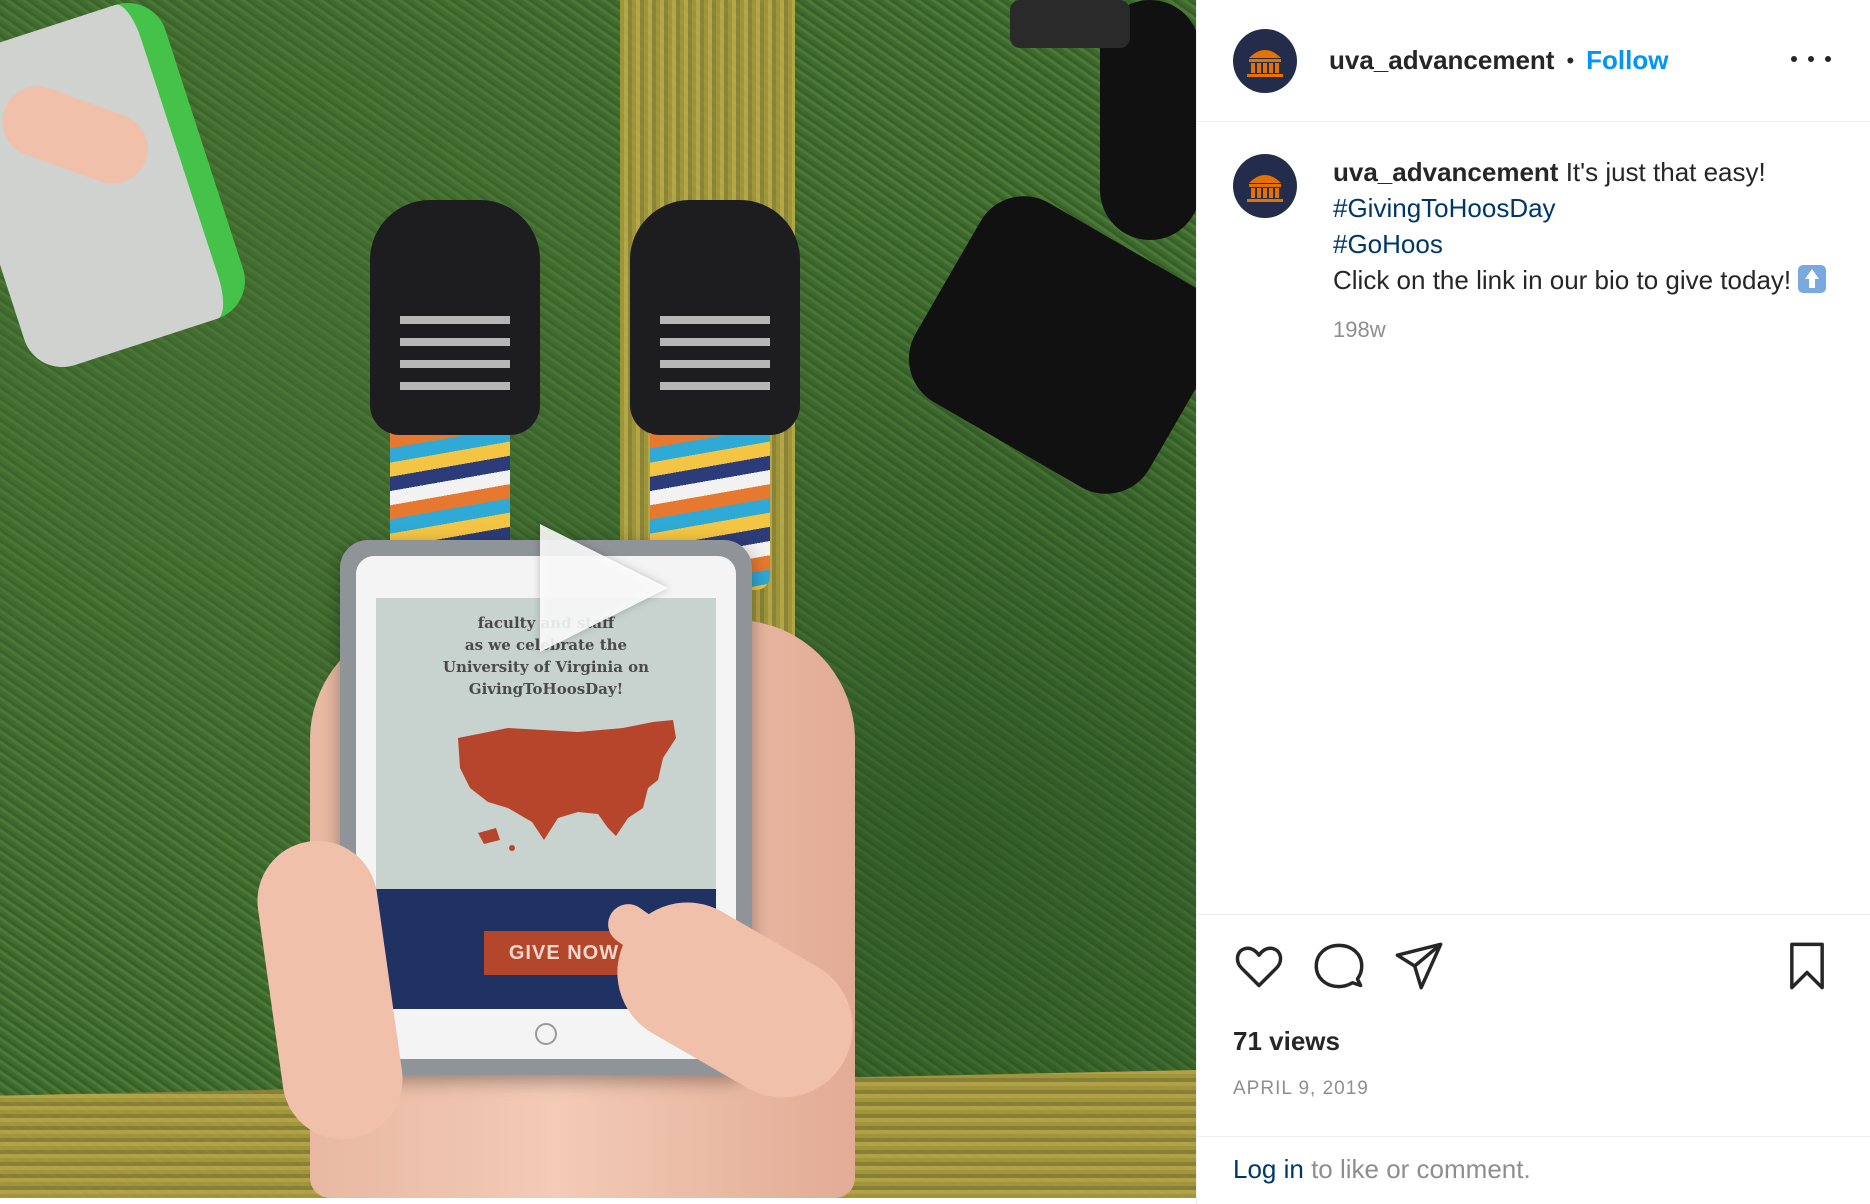 The height and width of the screenshot is (1204, 1870). Describe the element at coordinates (128, 189) in the screenshot. I see `white-cleat` at that location.